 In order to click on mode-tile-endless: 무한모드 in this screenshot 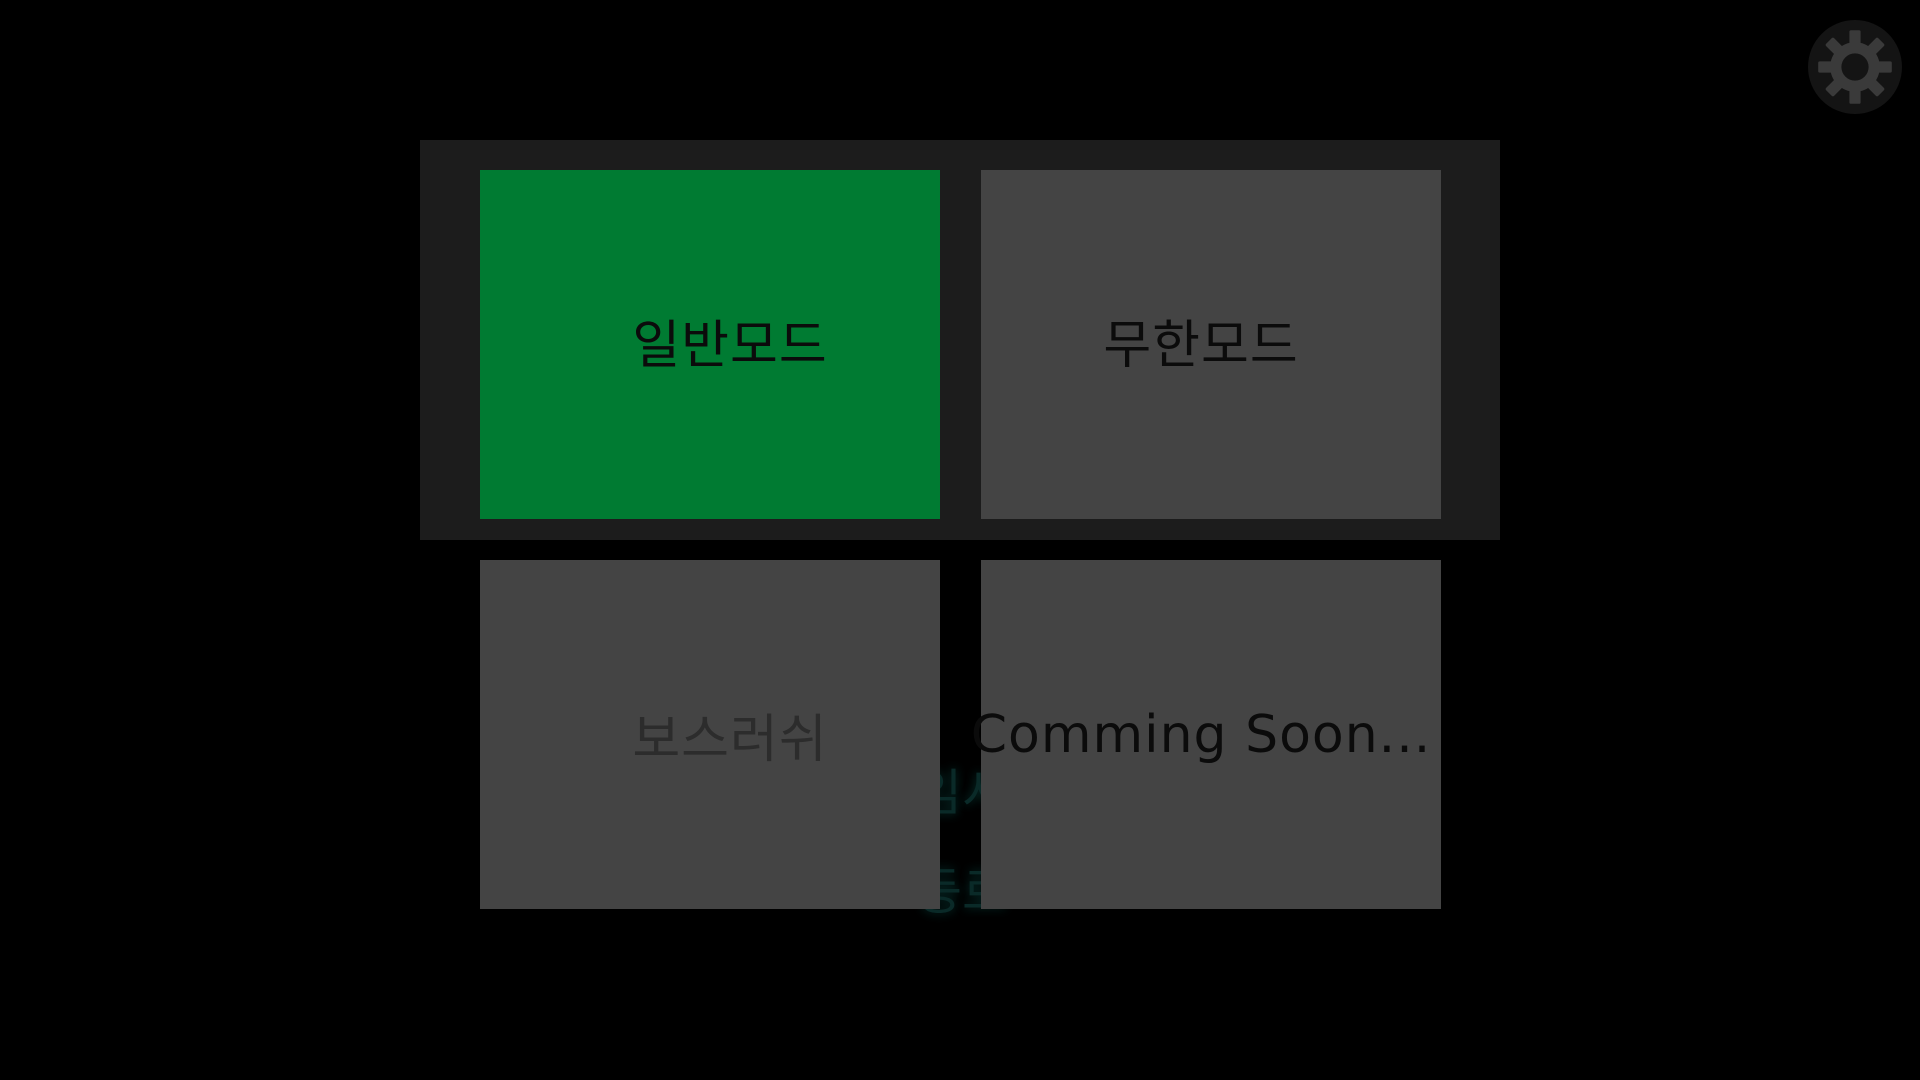, I will do `click(1211, 344)`.